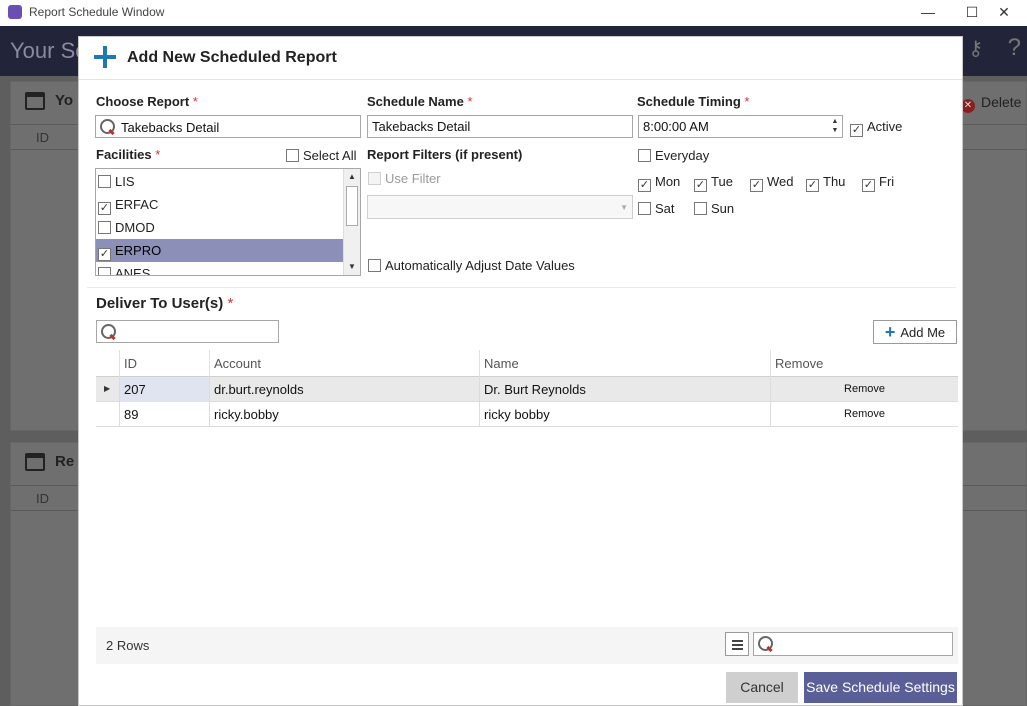  Describe the element at coordinates (835, 130) in the screenshot. I see `spin-down-icon: ▼` at that location.